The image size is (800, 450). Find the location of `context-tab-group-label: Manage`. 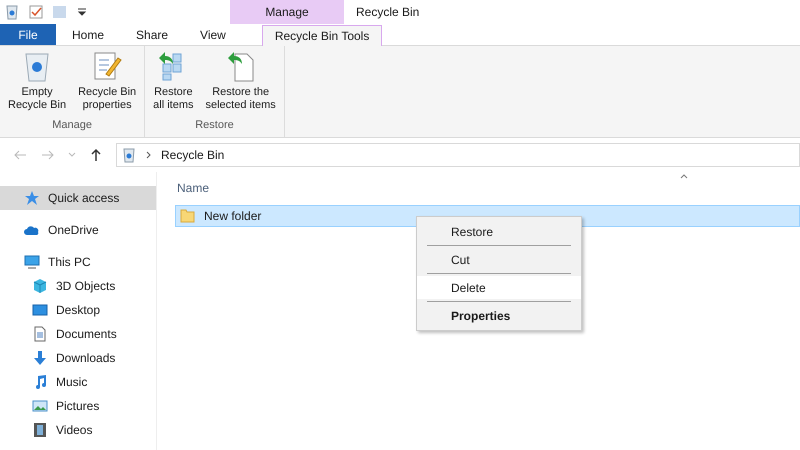

context-tab-group-label: Manage is located at coordinates (287, 12).